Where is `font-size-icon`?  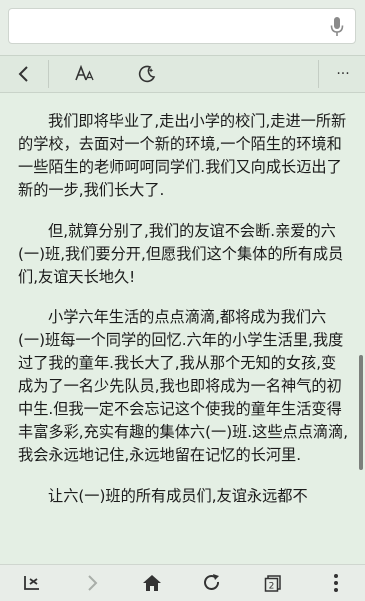 font-size-icon is located at coordinates (85, 74).